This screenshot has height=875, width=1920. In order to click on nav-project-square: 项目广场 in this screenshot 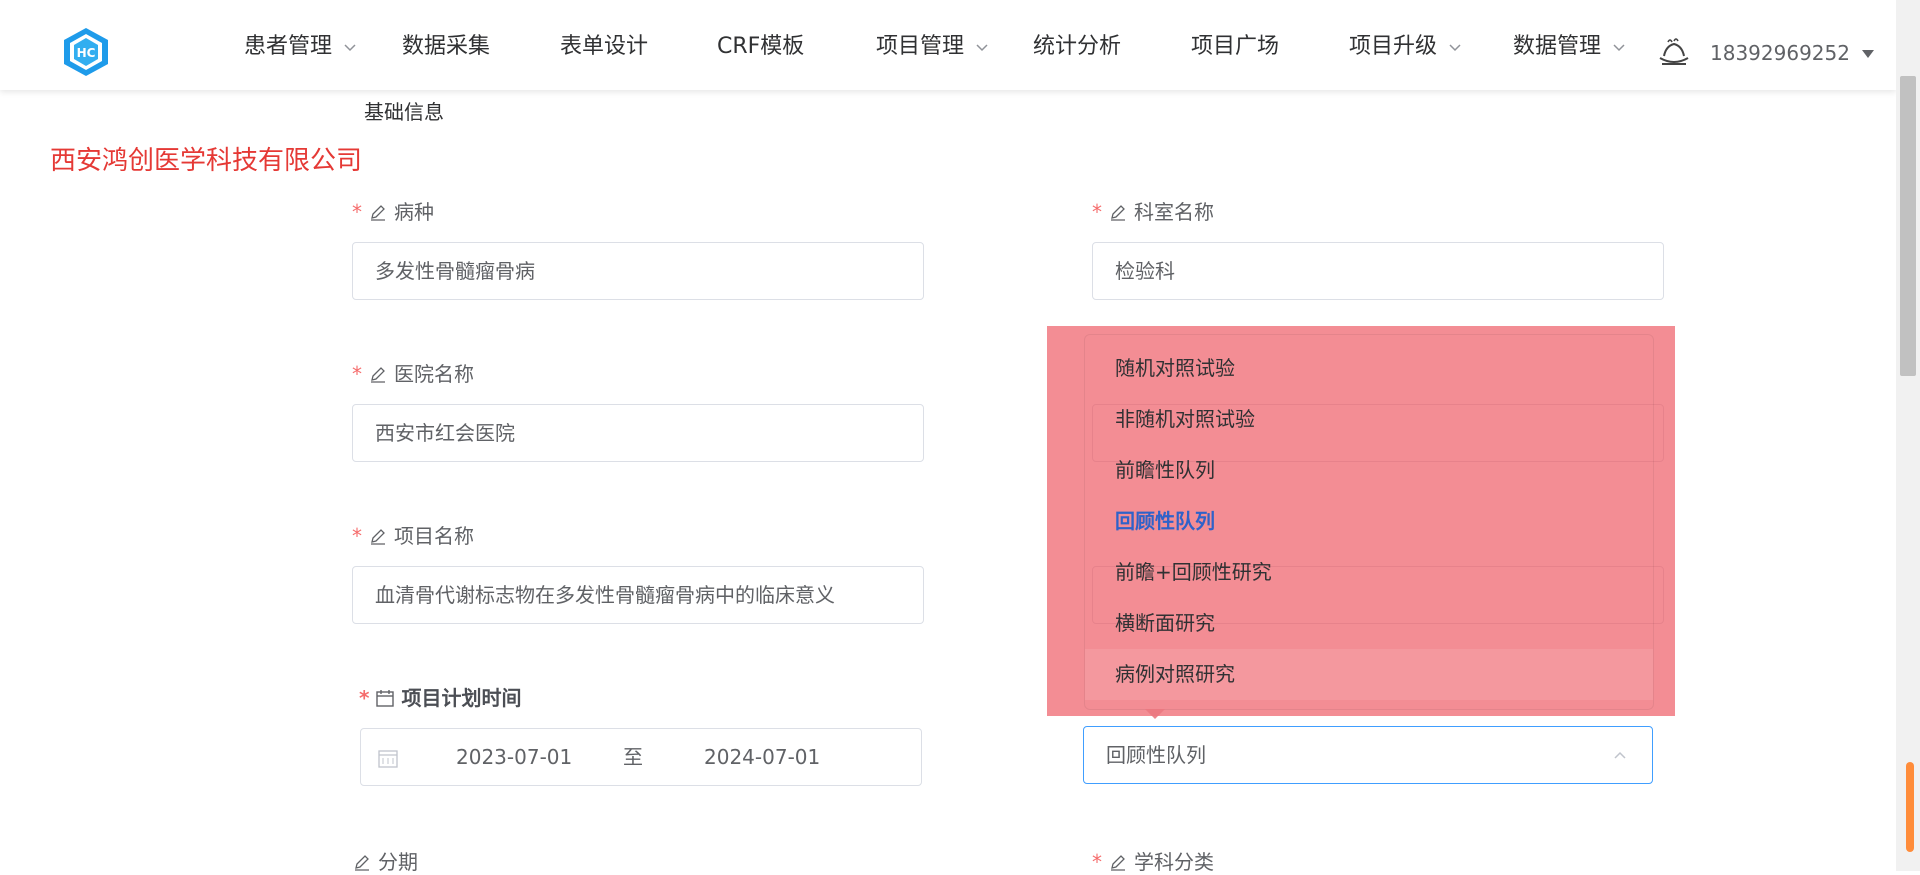, I will do `click(1235, 47)`.